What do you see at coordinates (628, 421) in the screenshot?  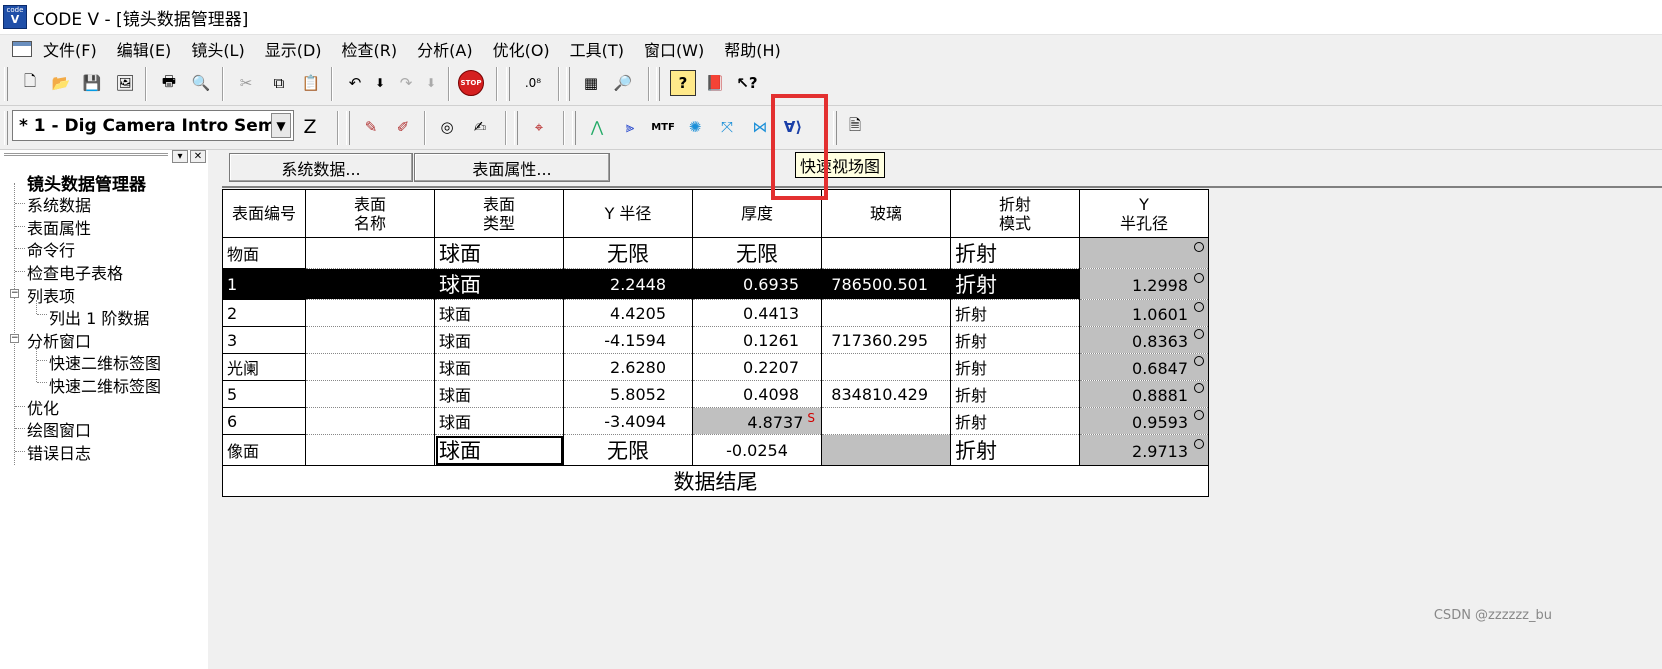 I see `y-radius-cell: -3.4094` at bounding box center [628, 421].